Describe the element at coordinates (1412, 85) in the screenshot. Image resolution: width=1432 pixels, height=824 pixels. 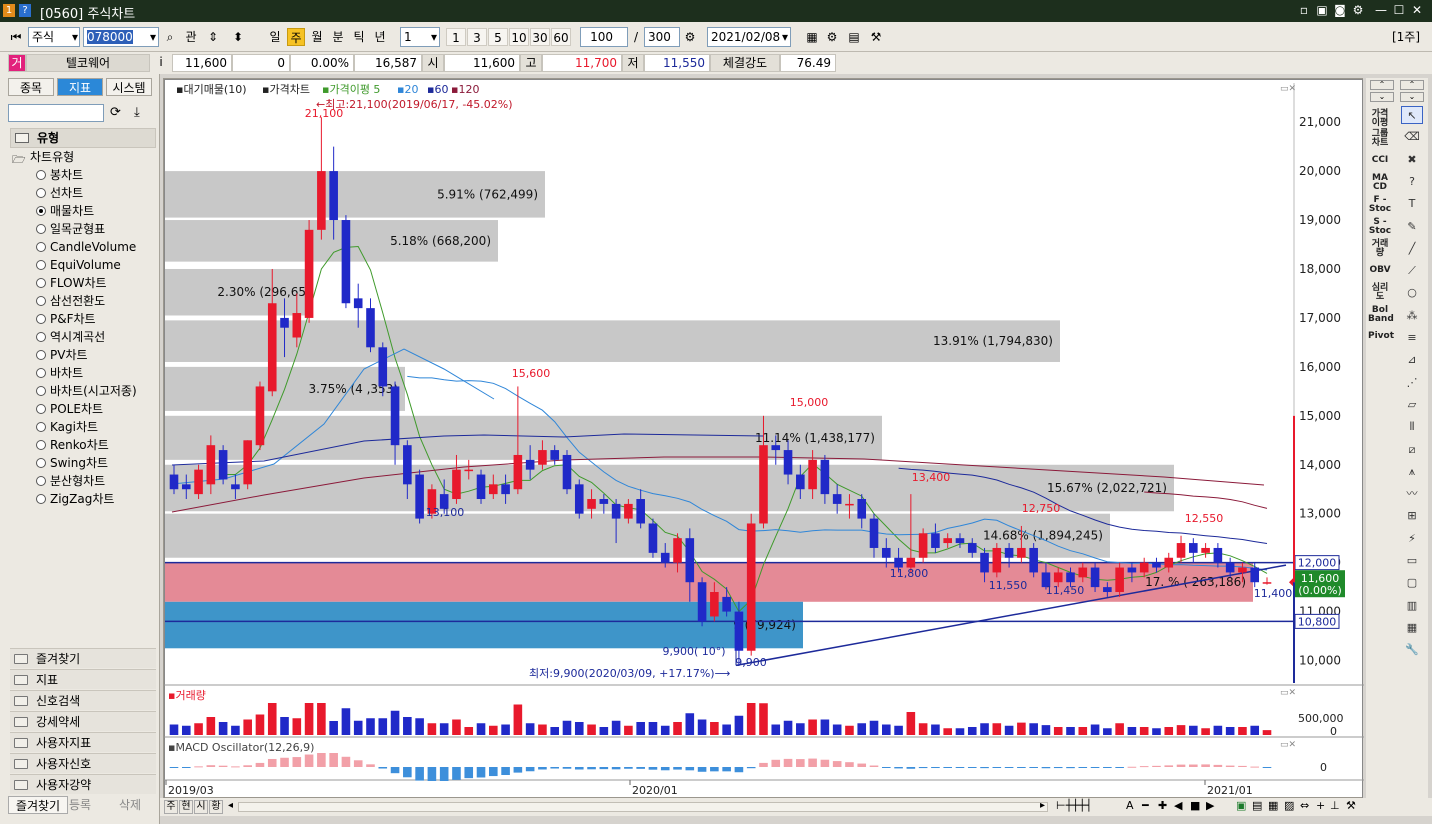
I see `scroll-up-icon: ⌃` at that location.